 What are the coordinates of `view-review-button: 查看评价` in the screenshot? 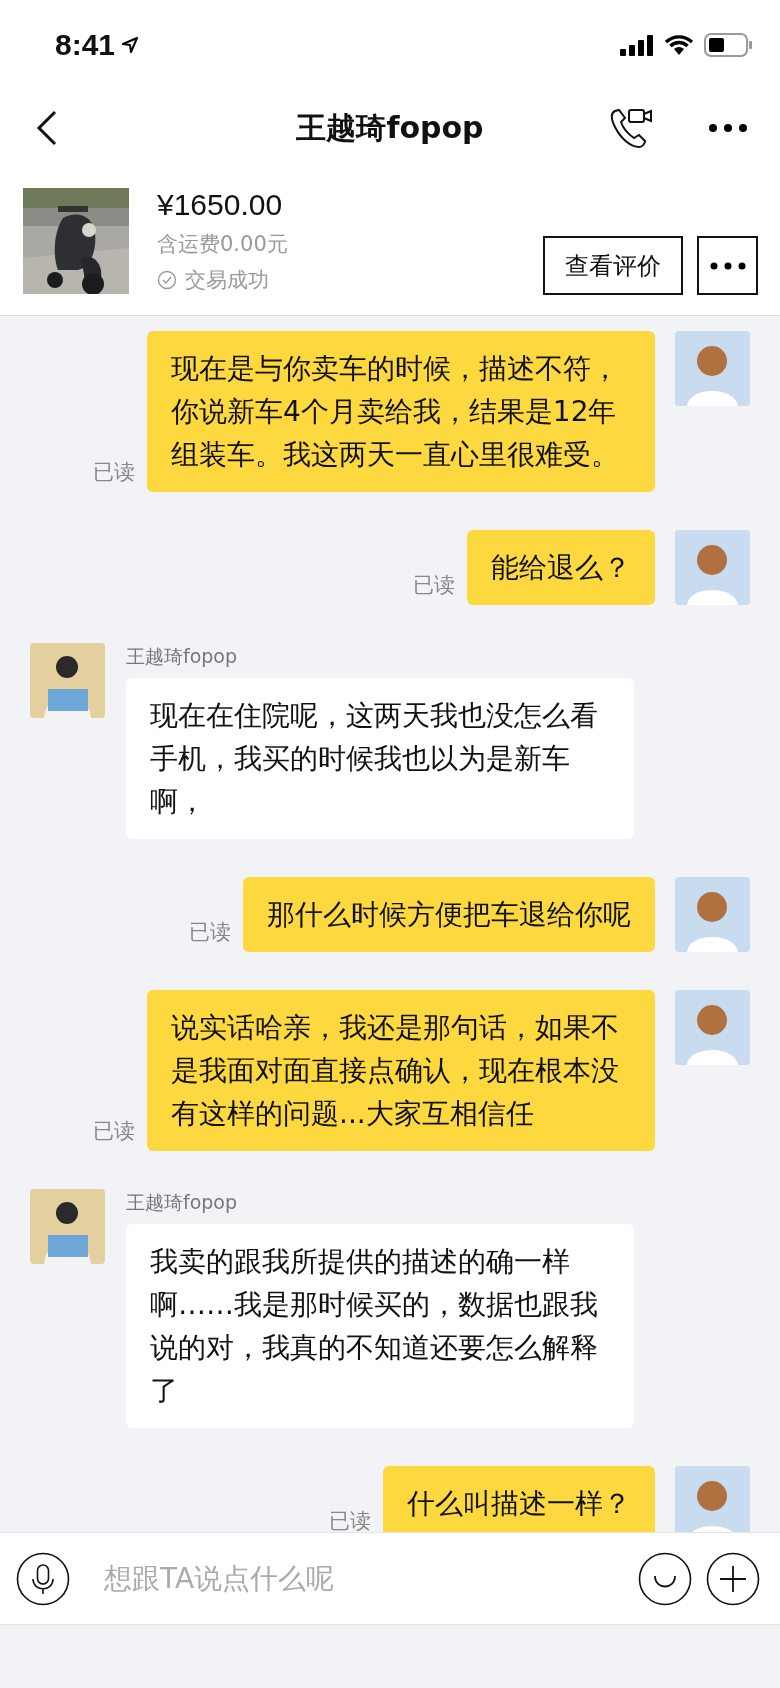 It's located at (613, 265).